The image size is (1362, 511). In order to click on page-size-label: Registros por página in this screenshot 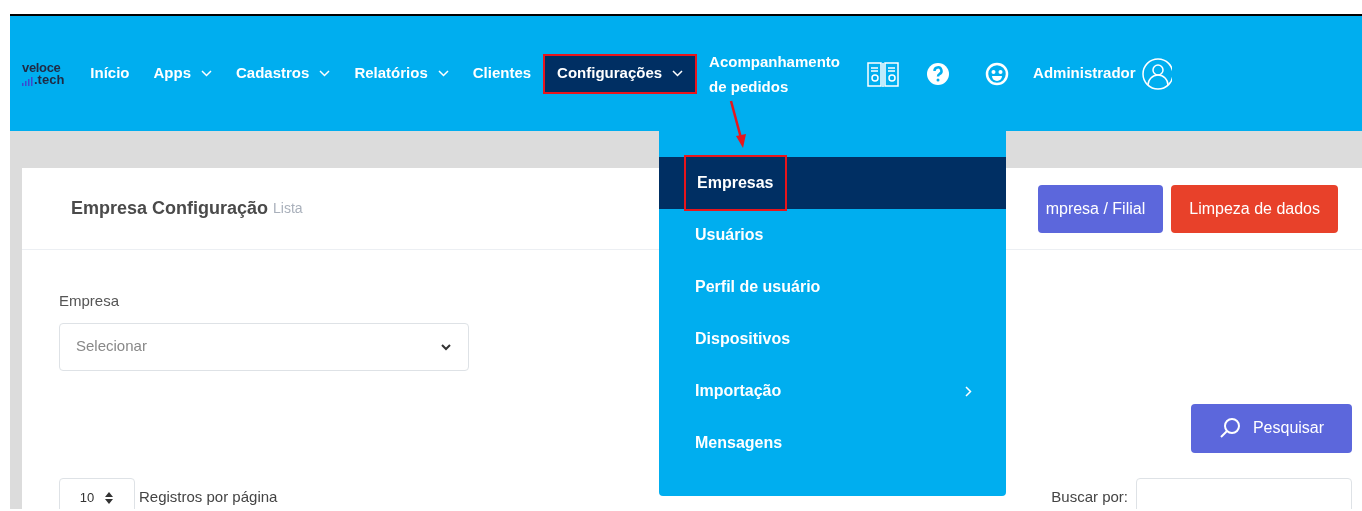, I will do `click(208, 497)`.